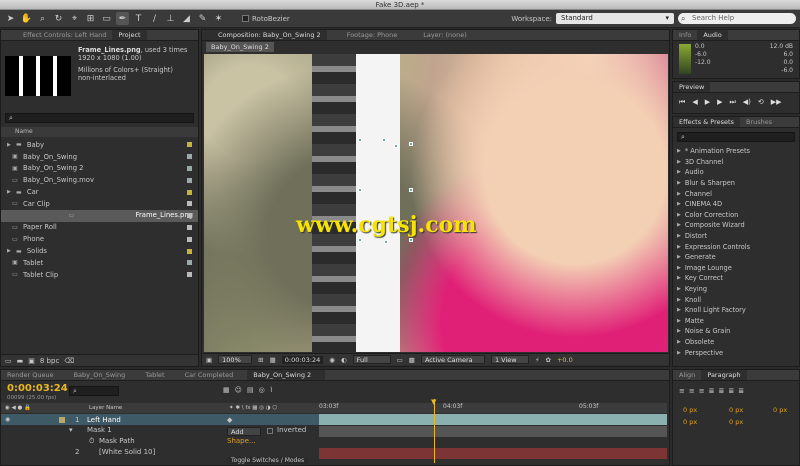 This screenshot has width=800, height=466. Describe the element at coordinates (90, 18) in the screenshot. I see `pan-behind-tool-icon: ⊞` at that location.